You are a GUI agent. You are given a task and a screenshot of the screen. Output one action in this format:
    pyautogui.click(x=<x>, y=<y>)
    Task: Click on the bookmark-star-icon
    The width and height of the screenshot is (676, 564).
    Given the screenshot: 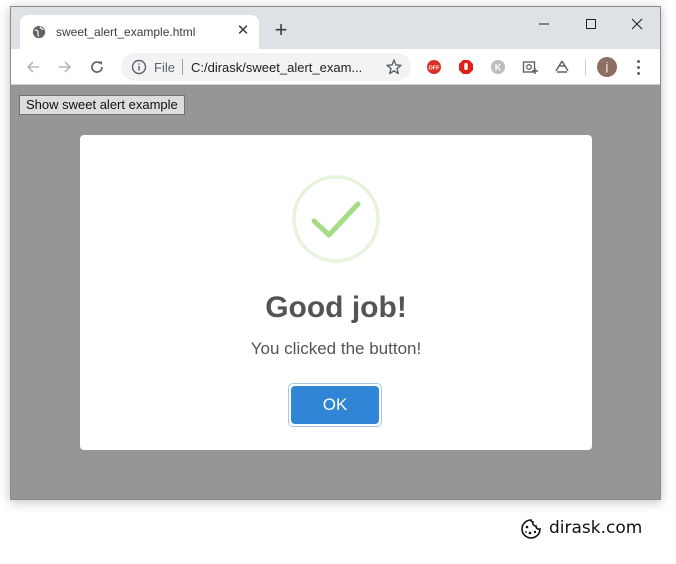 What is the action you would take?
    pyautogui.click(x=394, y=67)
    